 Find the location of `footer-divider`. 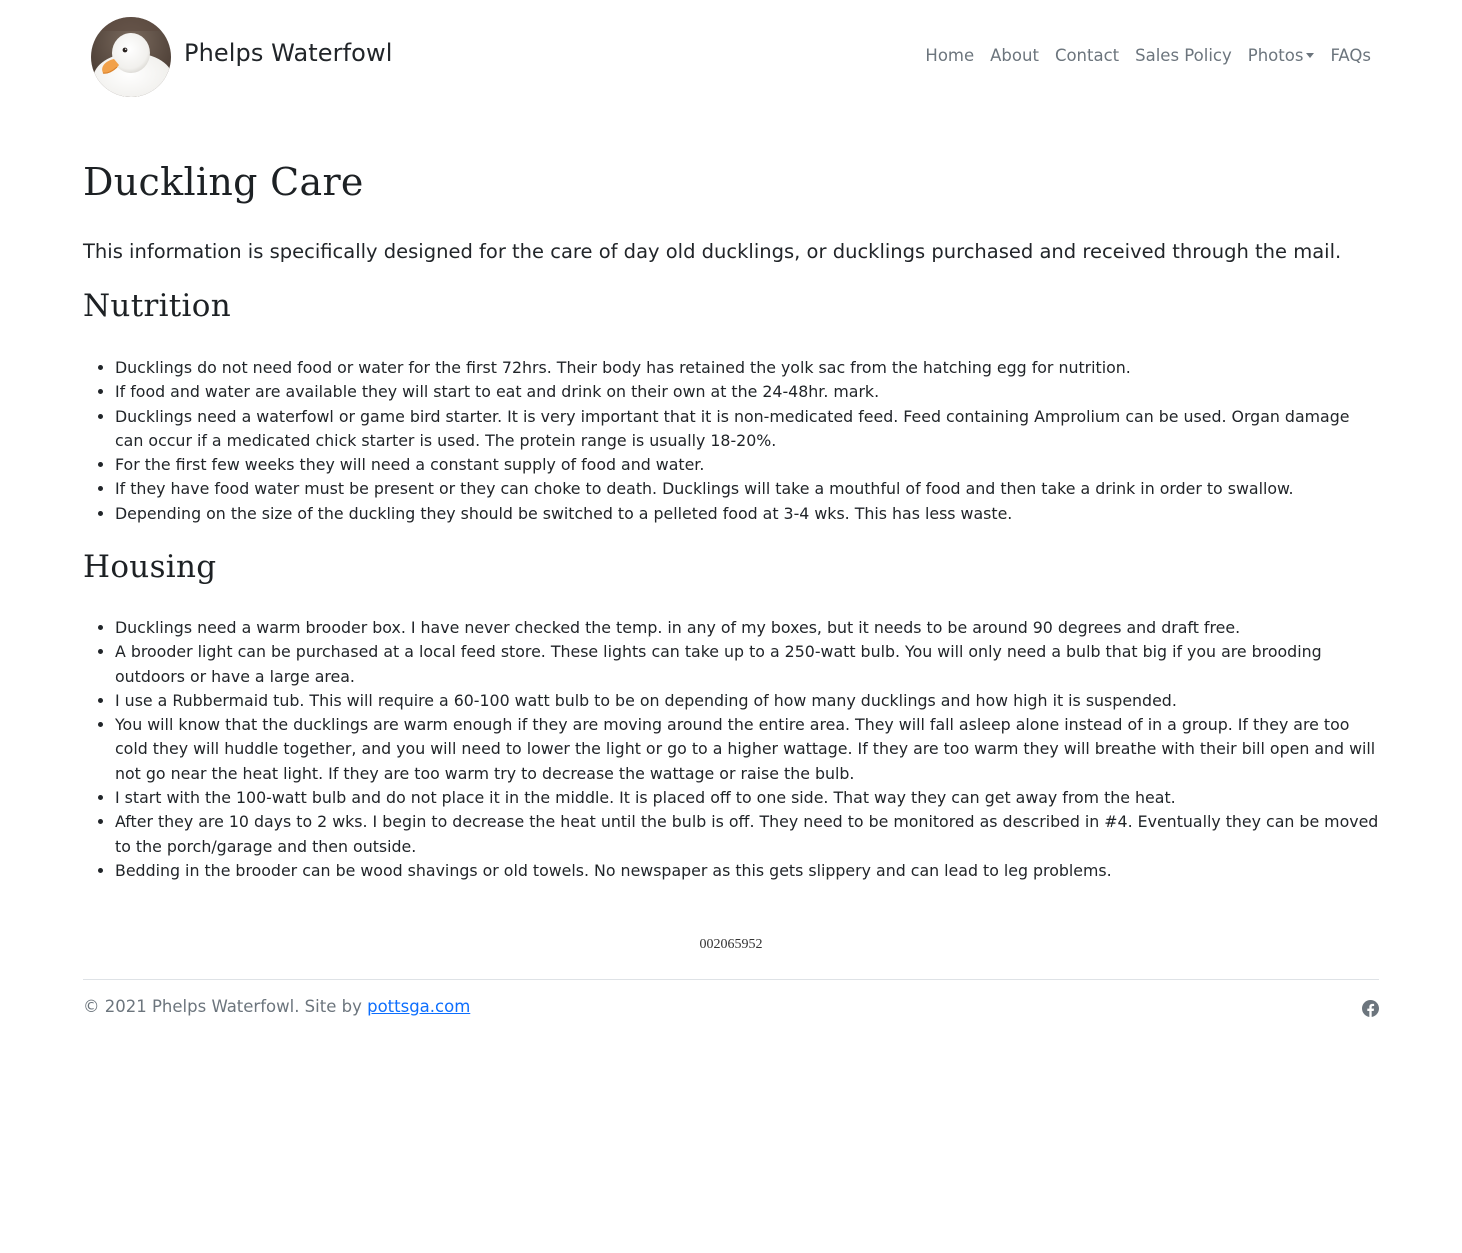

footer-divider is located at coordinates (731, 979).